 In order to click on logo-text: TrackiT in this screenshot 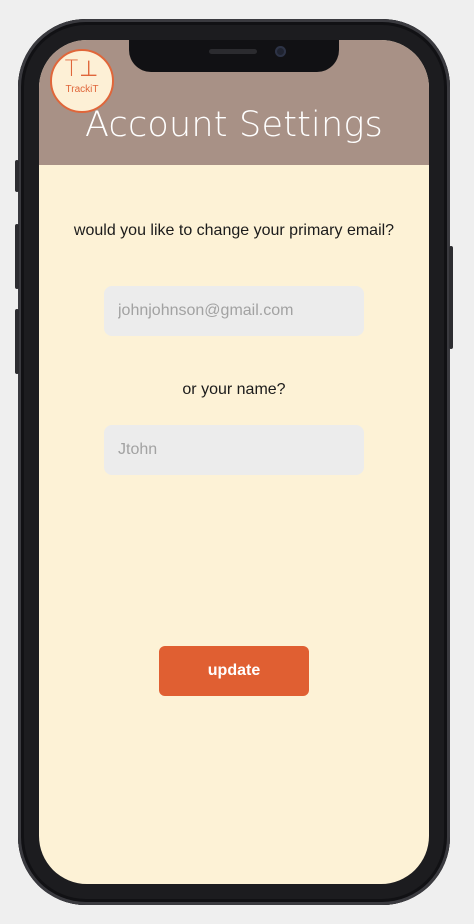, I will do `click(82, 89)`.